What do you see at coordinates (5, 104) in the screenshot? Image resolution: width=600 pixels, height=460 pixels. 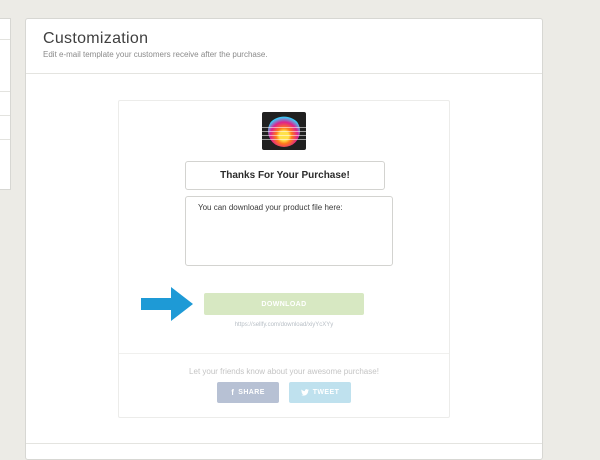 I see `side-panel` at bounding box center [5, 104].